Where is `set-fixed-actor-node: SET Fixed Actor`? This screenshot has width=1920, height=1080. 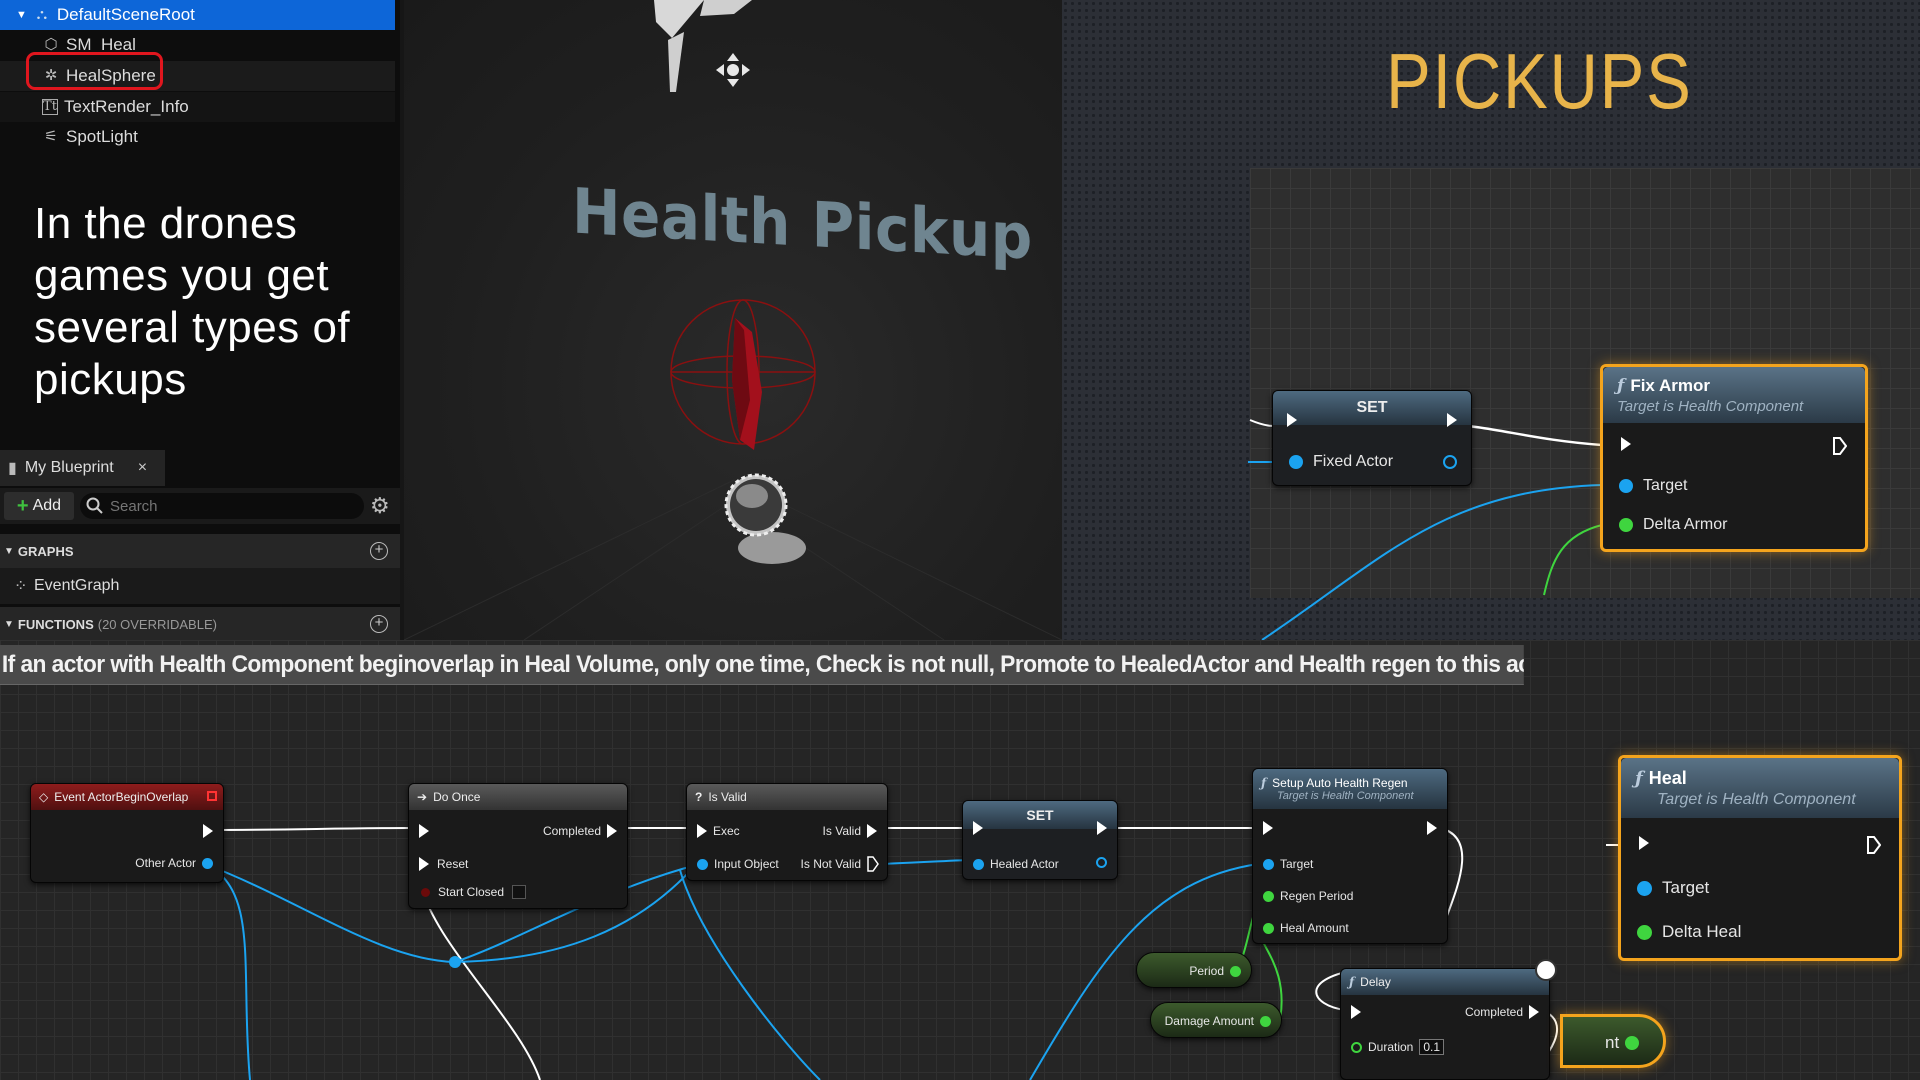 set-fixed-actor-node: SET Fixed Actor is located at coordinates (1372, 438).